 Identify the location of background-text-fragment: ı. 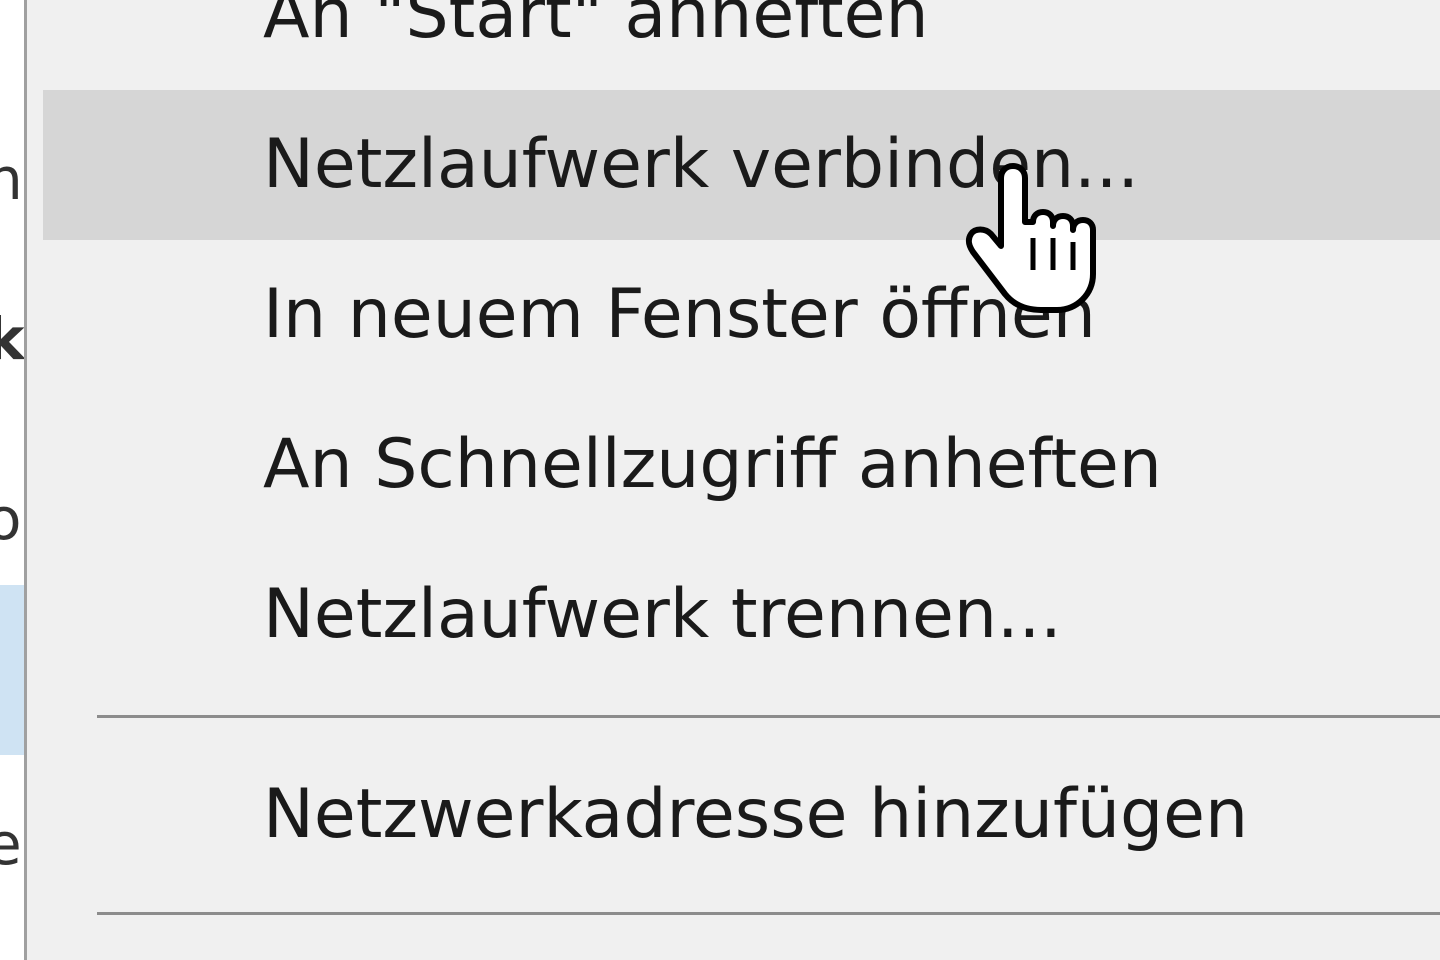
(1, 29).